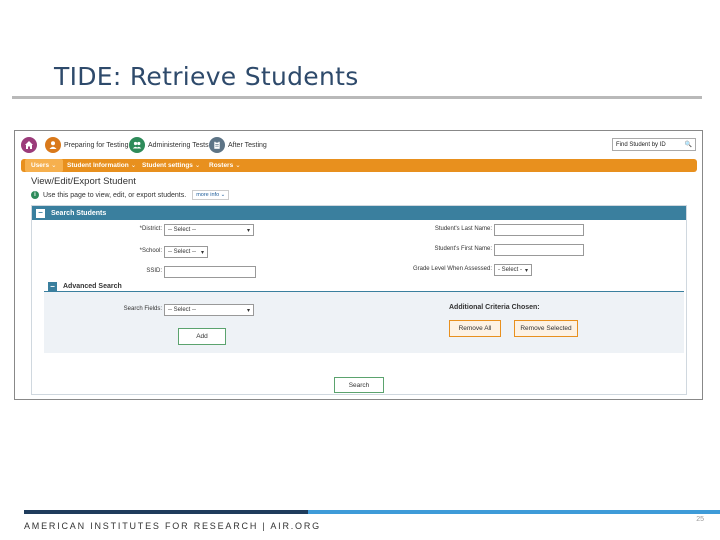 The height and width of the screenshot is (540, 720). I want to click on search-fields-select: -- Select -- ▾, so click(209, 310).